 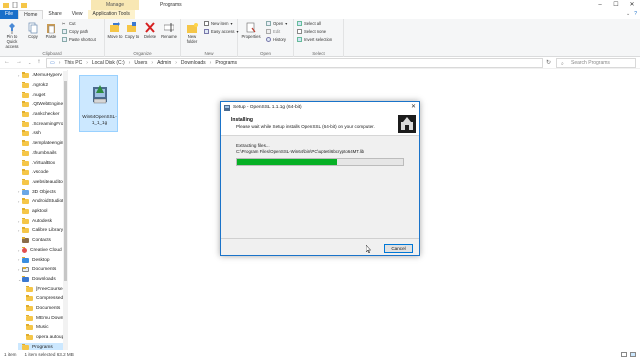 I want to click on breadcrumb-admin: Admin, so click(x=164, y=63).